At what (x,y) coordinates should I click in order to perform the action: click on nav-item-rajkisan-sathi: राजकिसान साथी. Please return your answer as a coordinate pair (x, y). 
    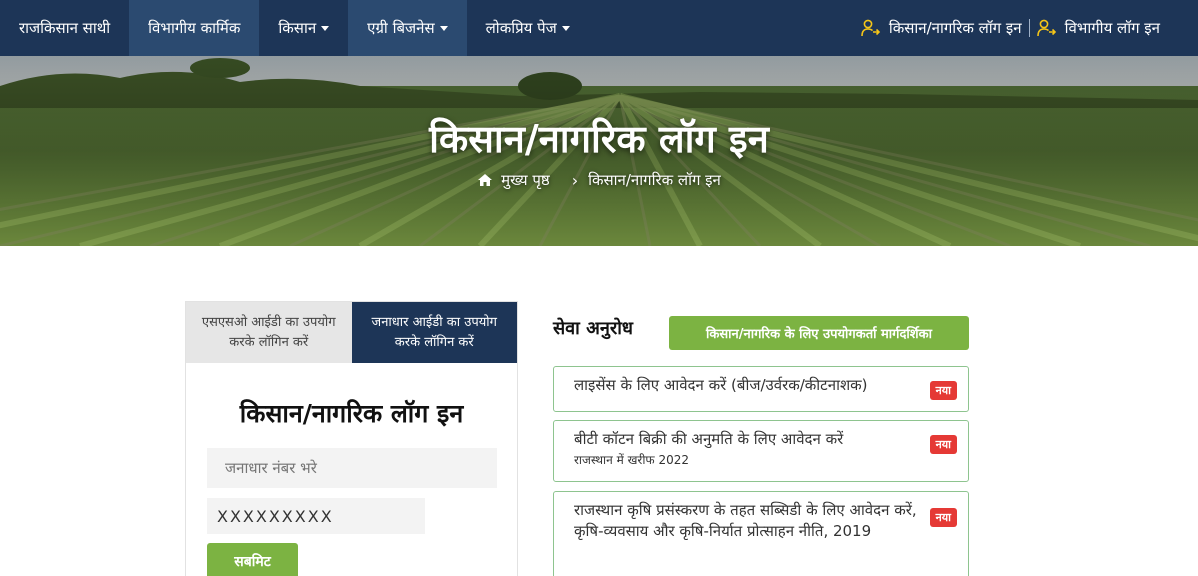
    Looking at the image, I should click on (64, 28).